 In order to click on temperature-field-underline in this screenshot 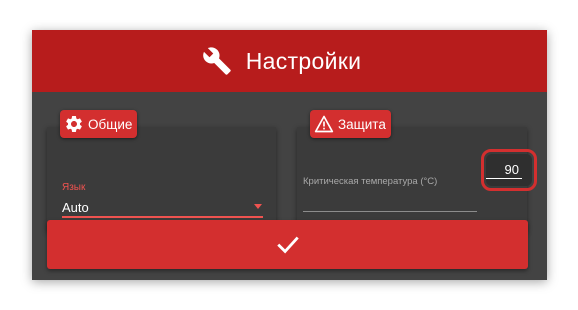, I will do `click(390, 211)`.